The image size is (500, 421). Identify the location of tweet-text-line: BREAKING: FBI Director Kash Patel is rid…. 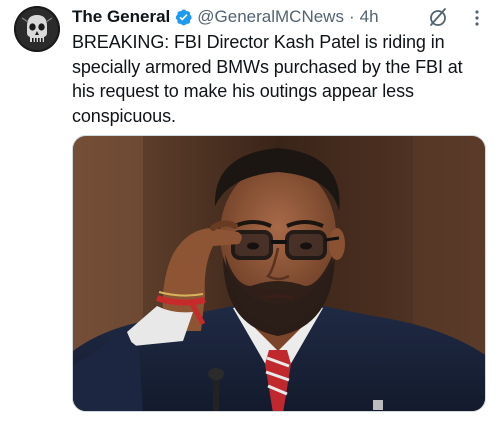
(258, 42).